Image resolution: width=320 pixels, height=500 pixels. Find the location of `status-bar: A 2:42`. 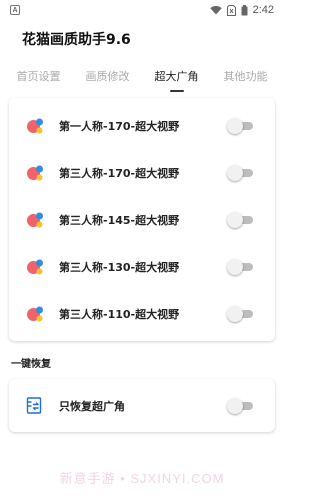

status-bar: A 2:42 is located at coordinates (142, 10).